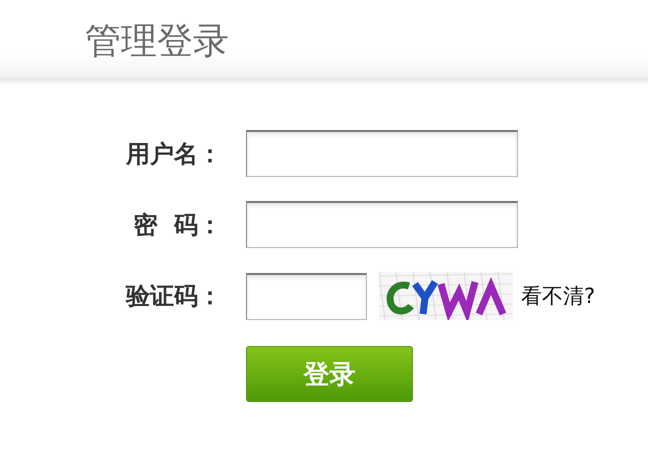  I want to click on captcha-field, so click(306, 296).